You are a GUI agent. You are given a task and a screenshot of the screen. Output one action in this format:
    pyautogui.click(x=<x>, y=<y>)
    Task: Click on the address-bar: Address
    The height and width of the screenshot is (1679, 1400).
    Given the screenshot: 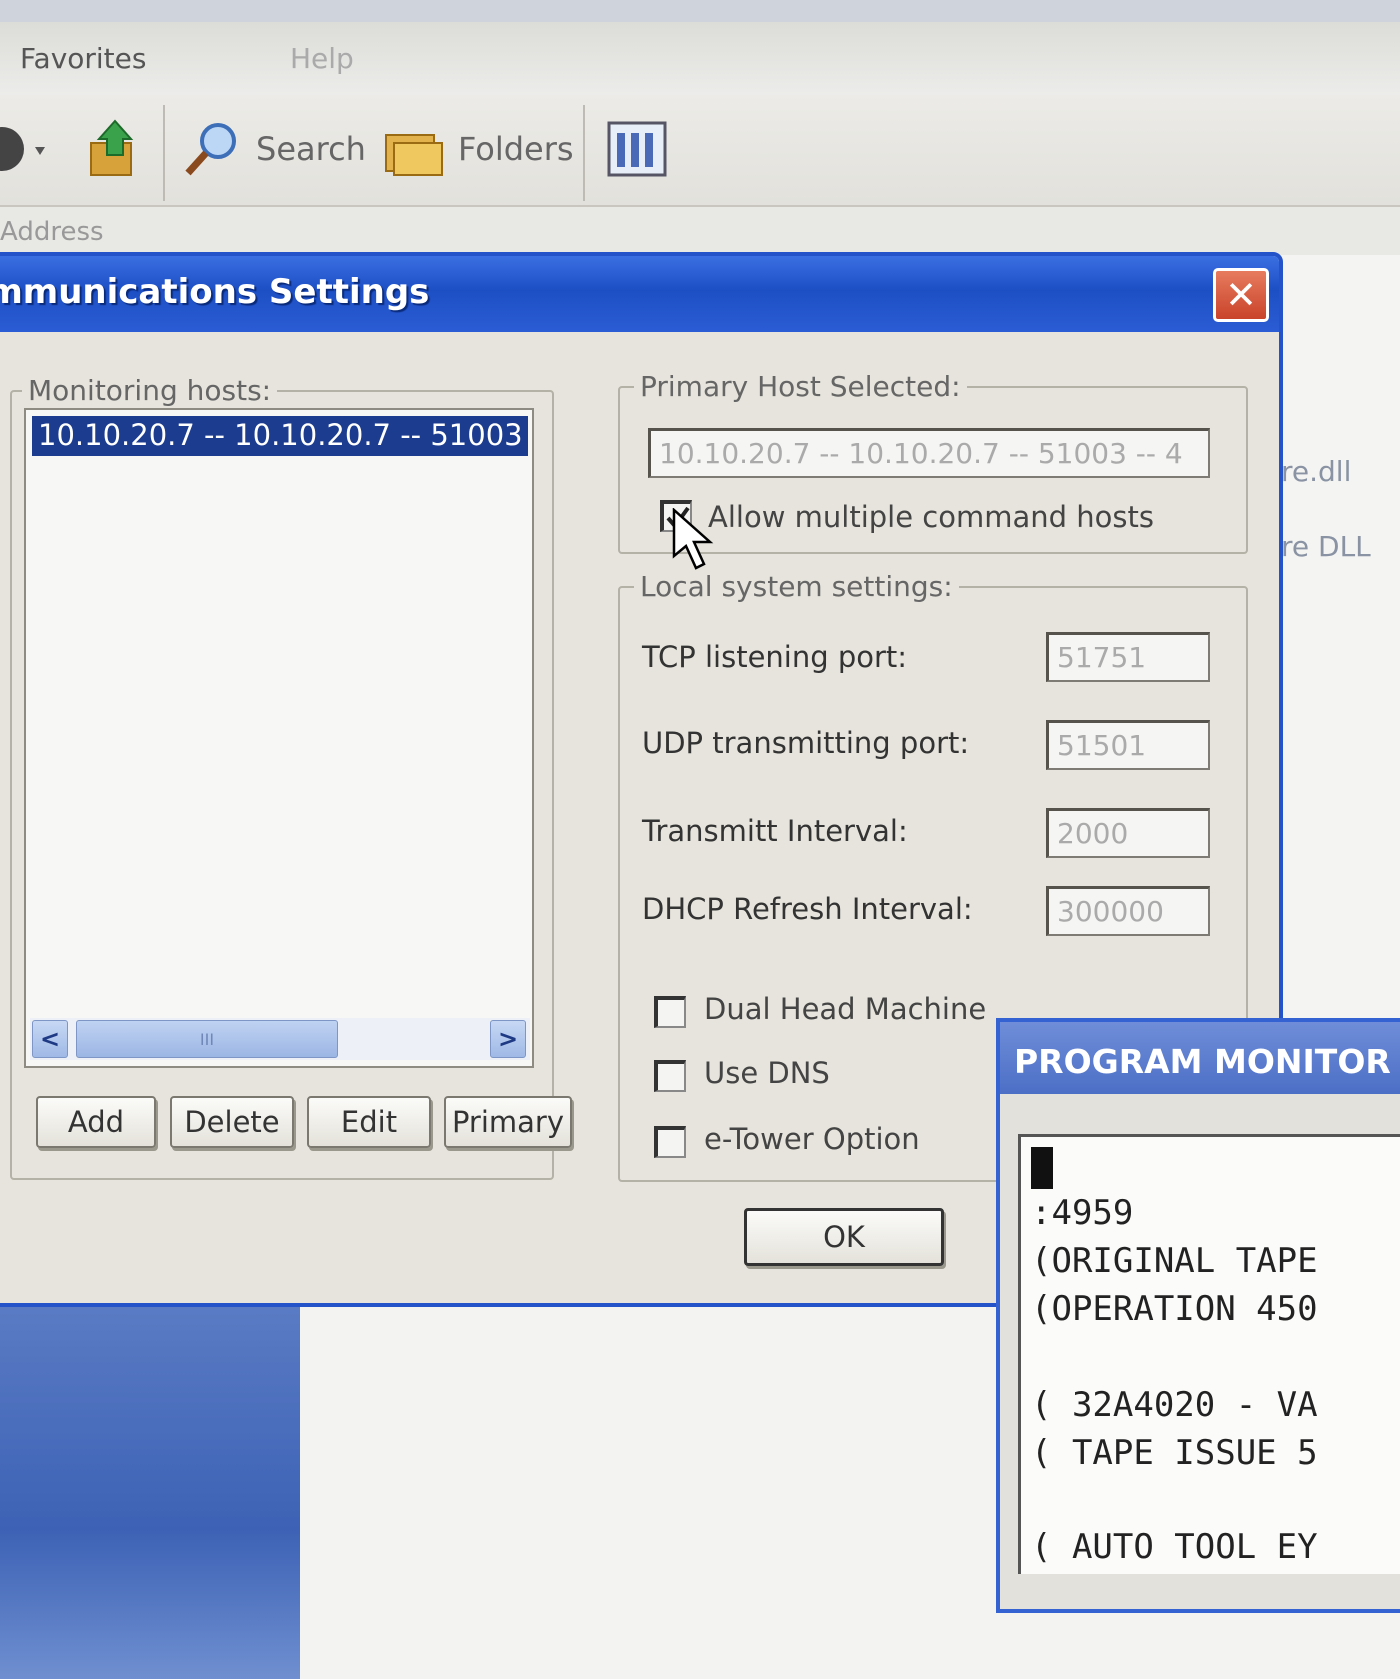 What is the action you would take?
    pyautogui.click(x=700, y=231)
    